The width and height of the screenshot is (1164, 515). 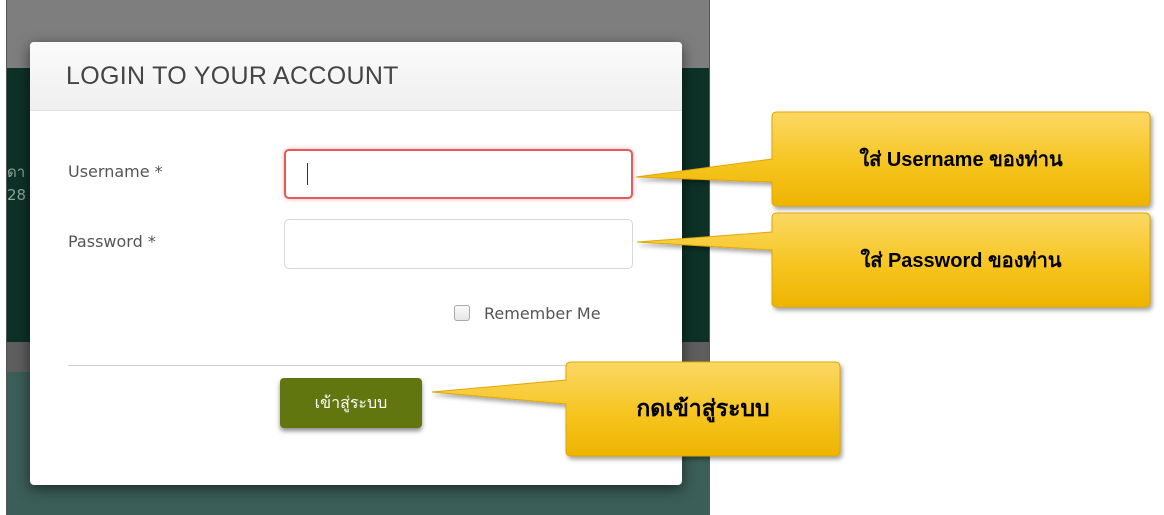 What do you see at coordinates (307, 174) in the screenshot?
I see `text-caret` at bounding box center [307, 174].